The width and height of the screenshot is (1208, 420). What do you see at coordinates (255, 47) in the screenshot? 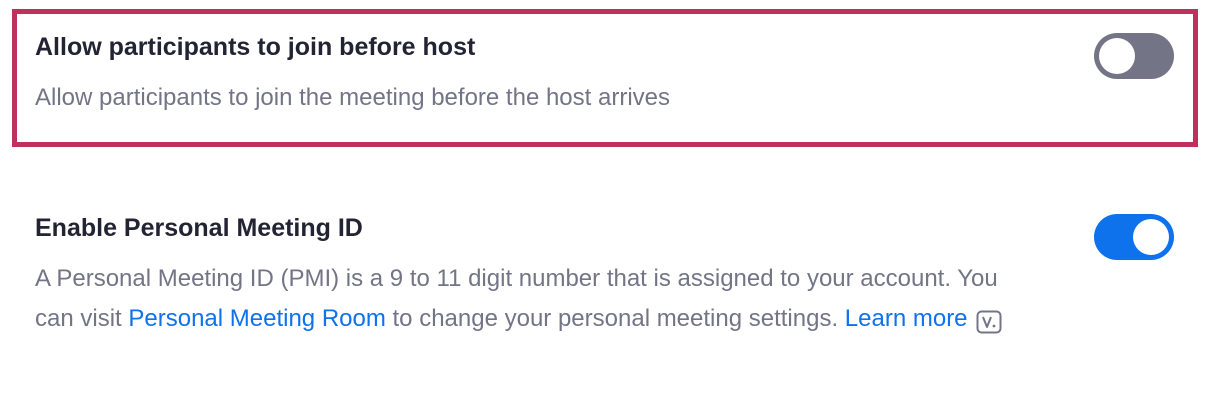
I see `setting-title: Allow participants to join before host` at bounding box center [255, 47].